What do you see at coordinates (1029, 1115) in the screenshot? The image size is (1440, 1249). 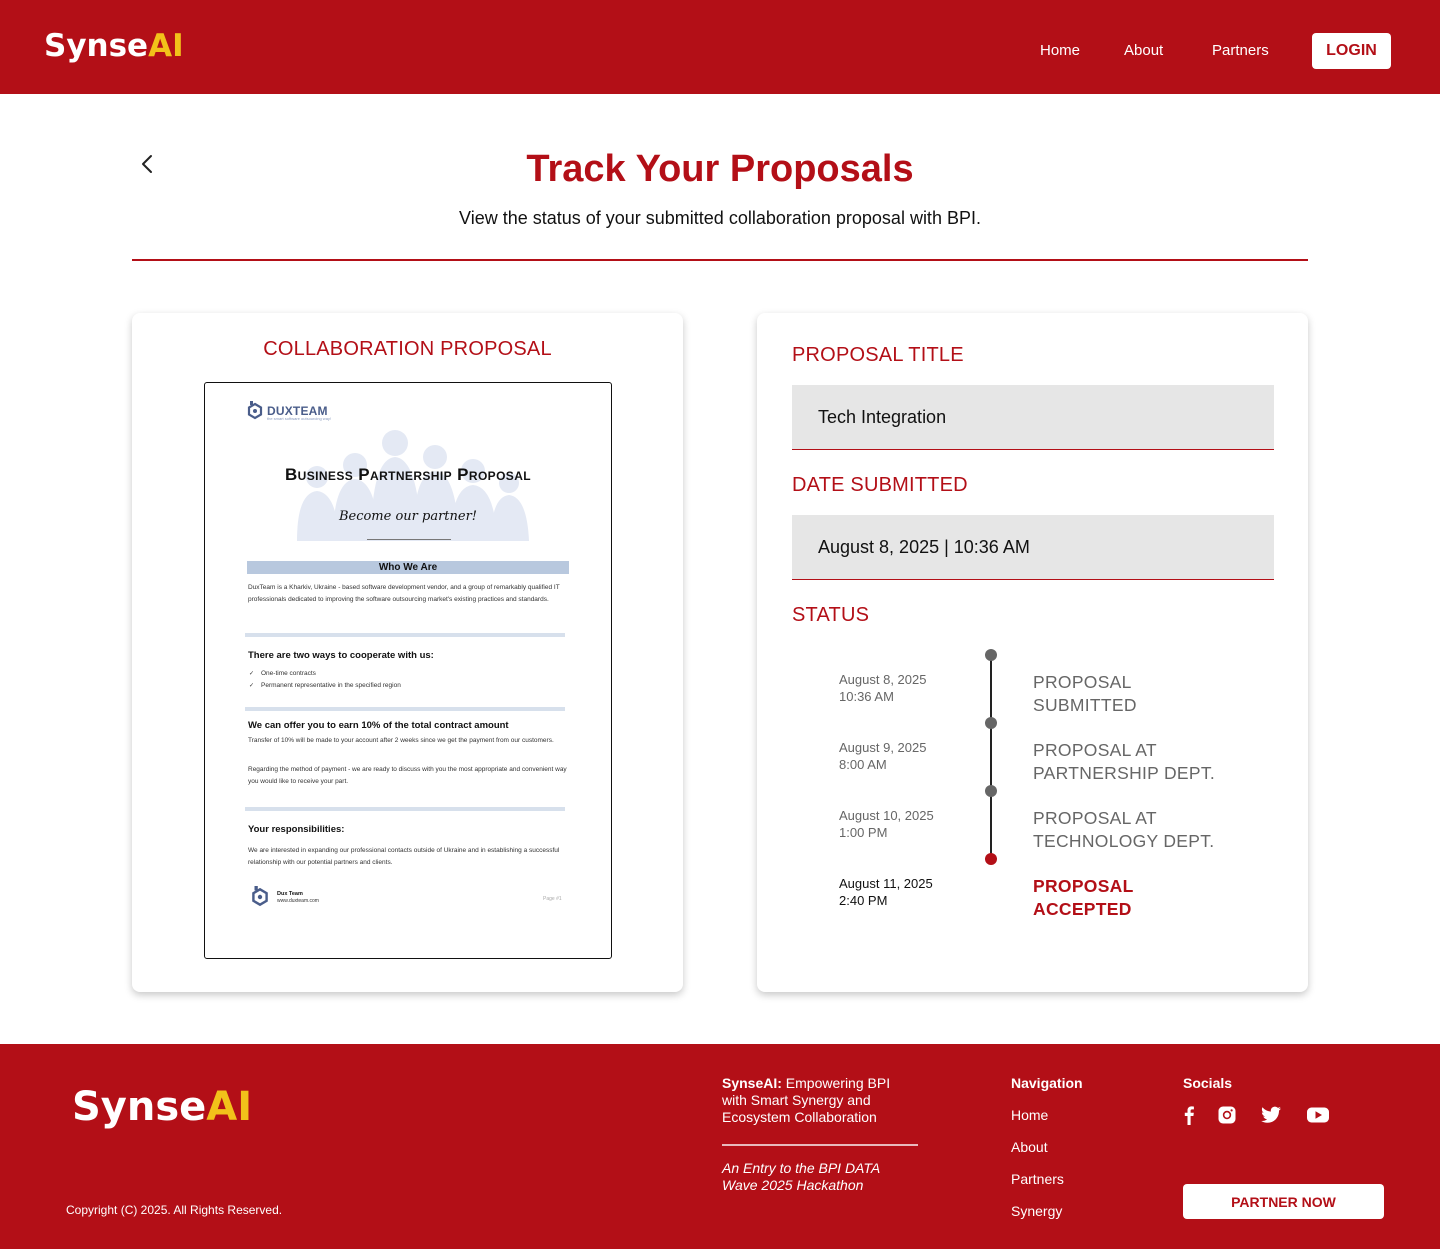 I see `footer-link-home: Home` at bounding box center [1029, 1115].